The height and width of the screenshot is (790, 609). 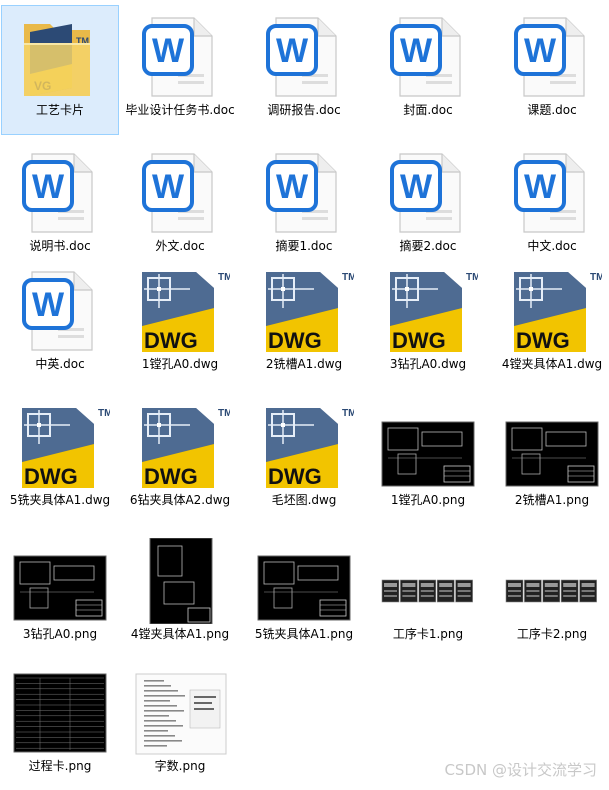 I want to click on file-item: VG TM 工艺卡片, so click(x=60, y=70).